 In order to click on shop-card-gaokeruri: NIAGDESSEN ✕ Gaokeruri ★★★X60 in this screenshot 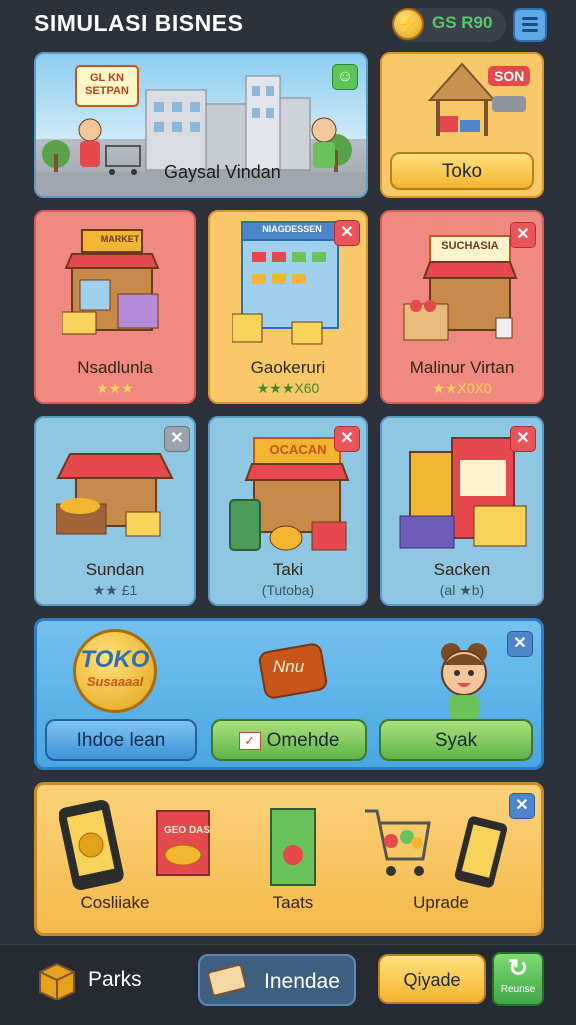, I will do `click(288, 307)`.